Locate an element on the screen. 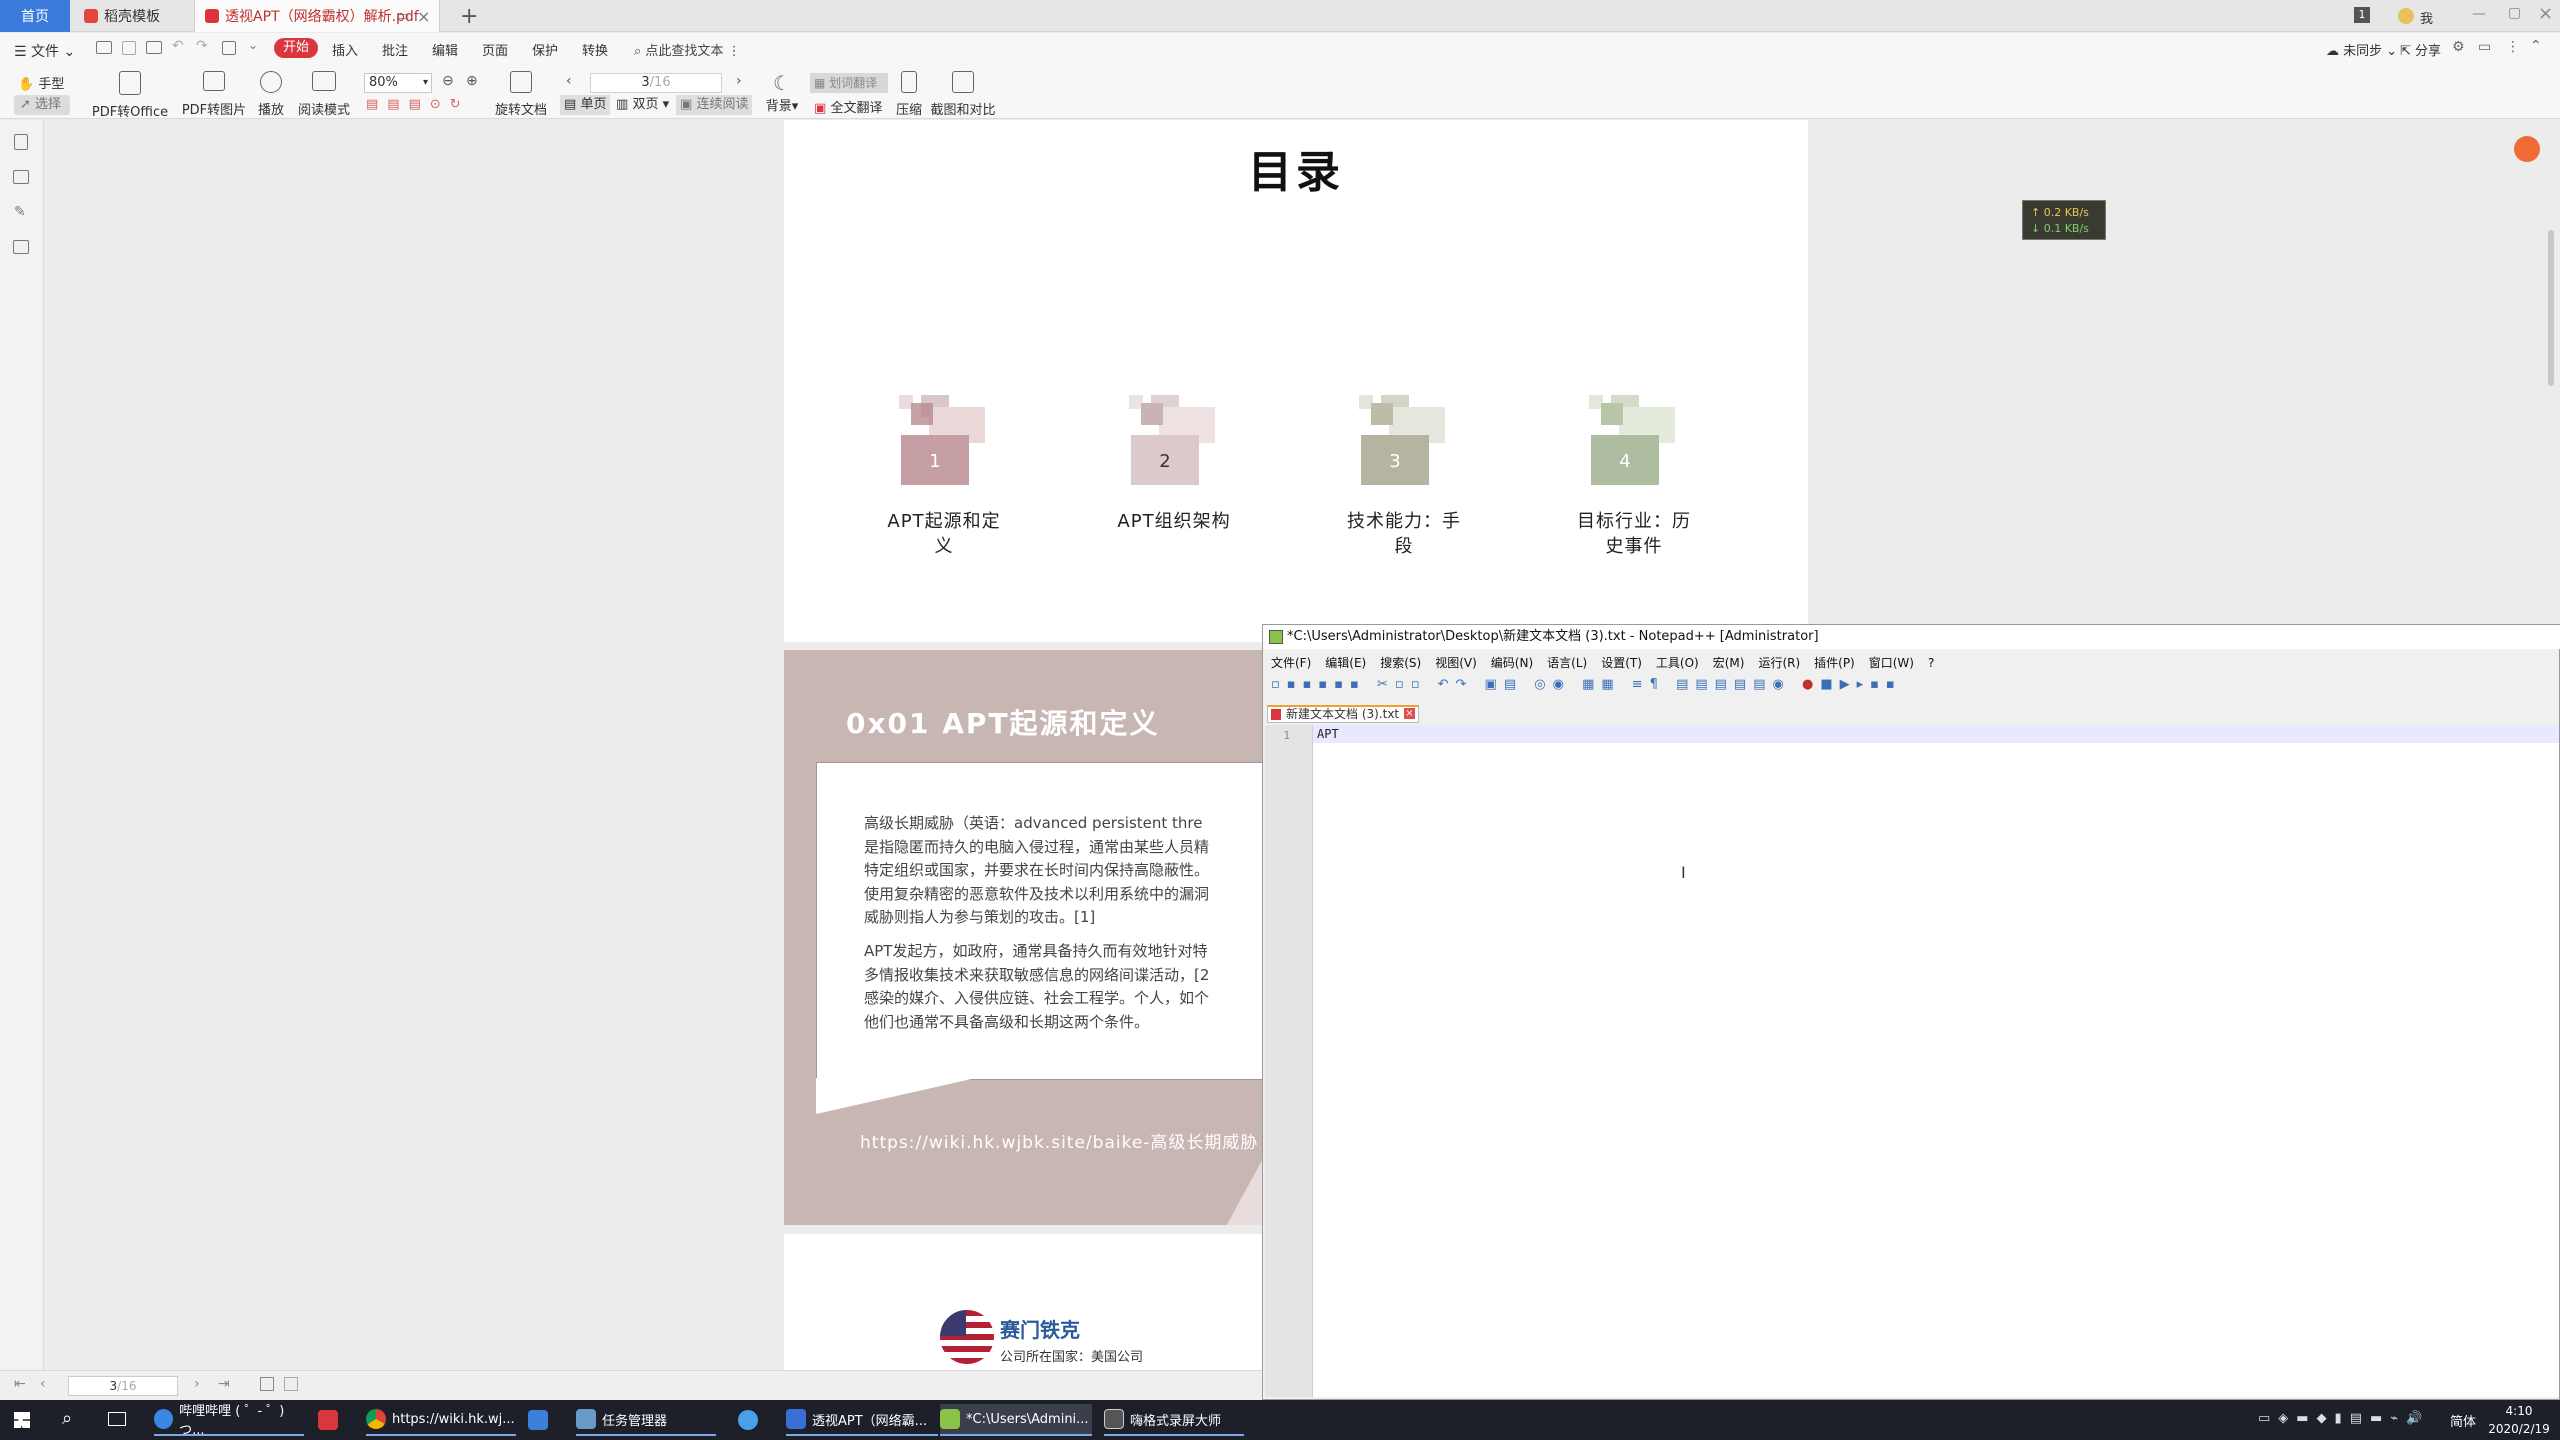 The width and height of the screenshot is (2560, 1440). zoom-in-icon: ⊕ is located at coordinates (472, 81).